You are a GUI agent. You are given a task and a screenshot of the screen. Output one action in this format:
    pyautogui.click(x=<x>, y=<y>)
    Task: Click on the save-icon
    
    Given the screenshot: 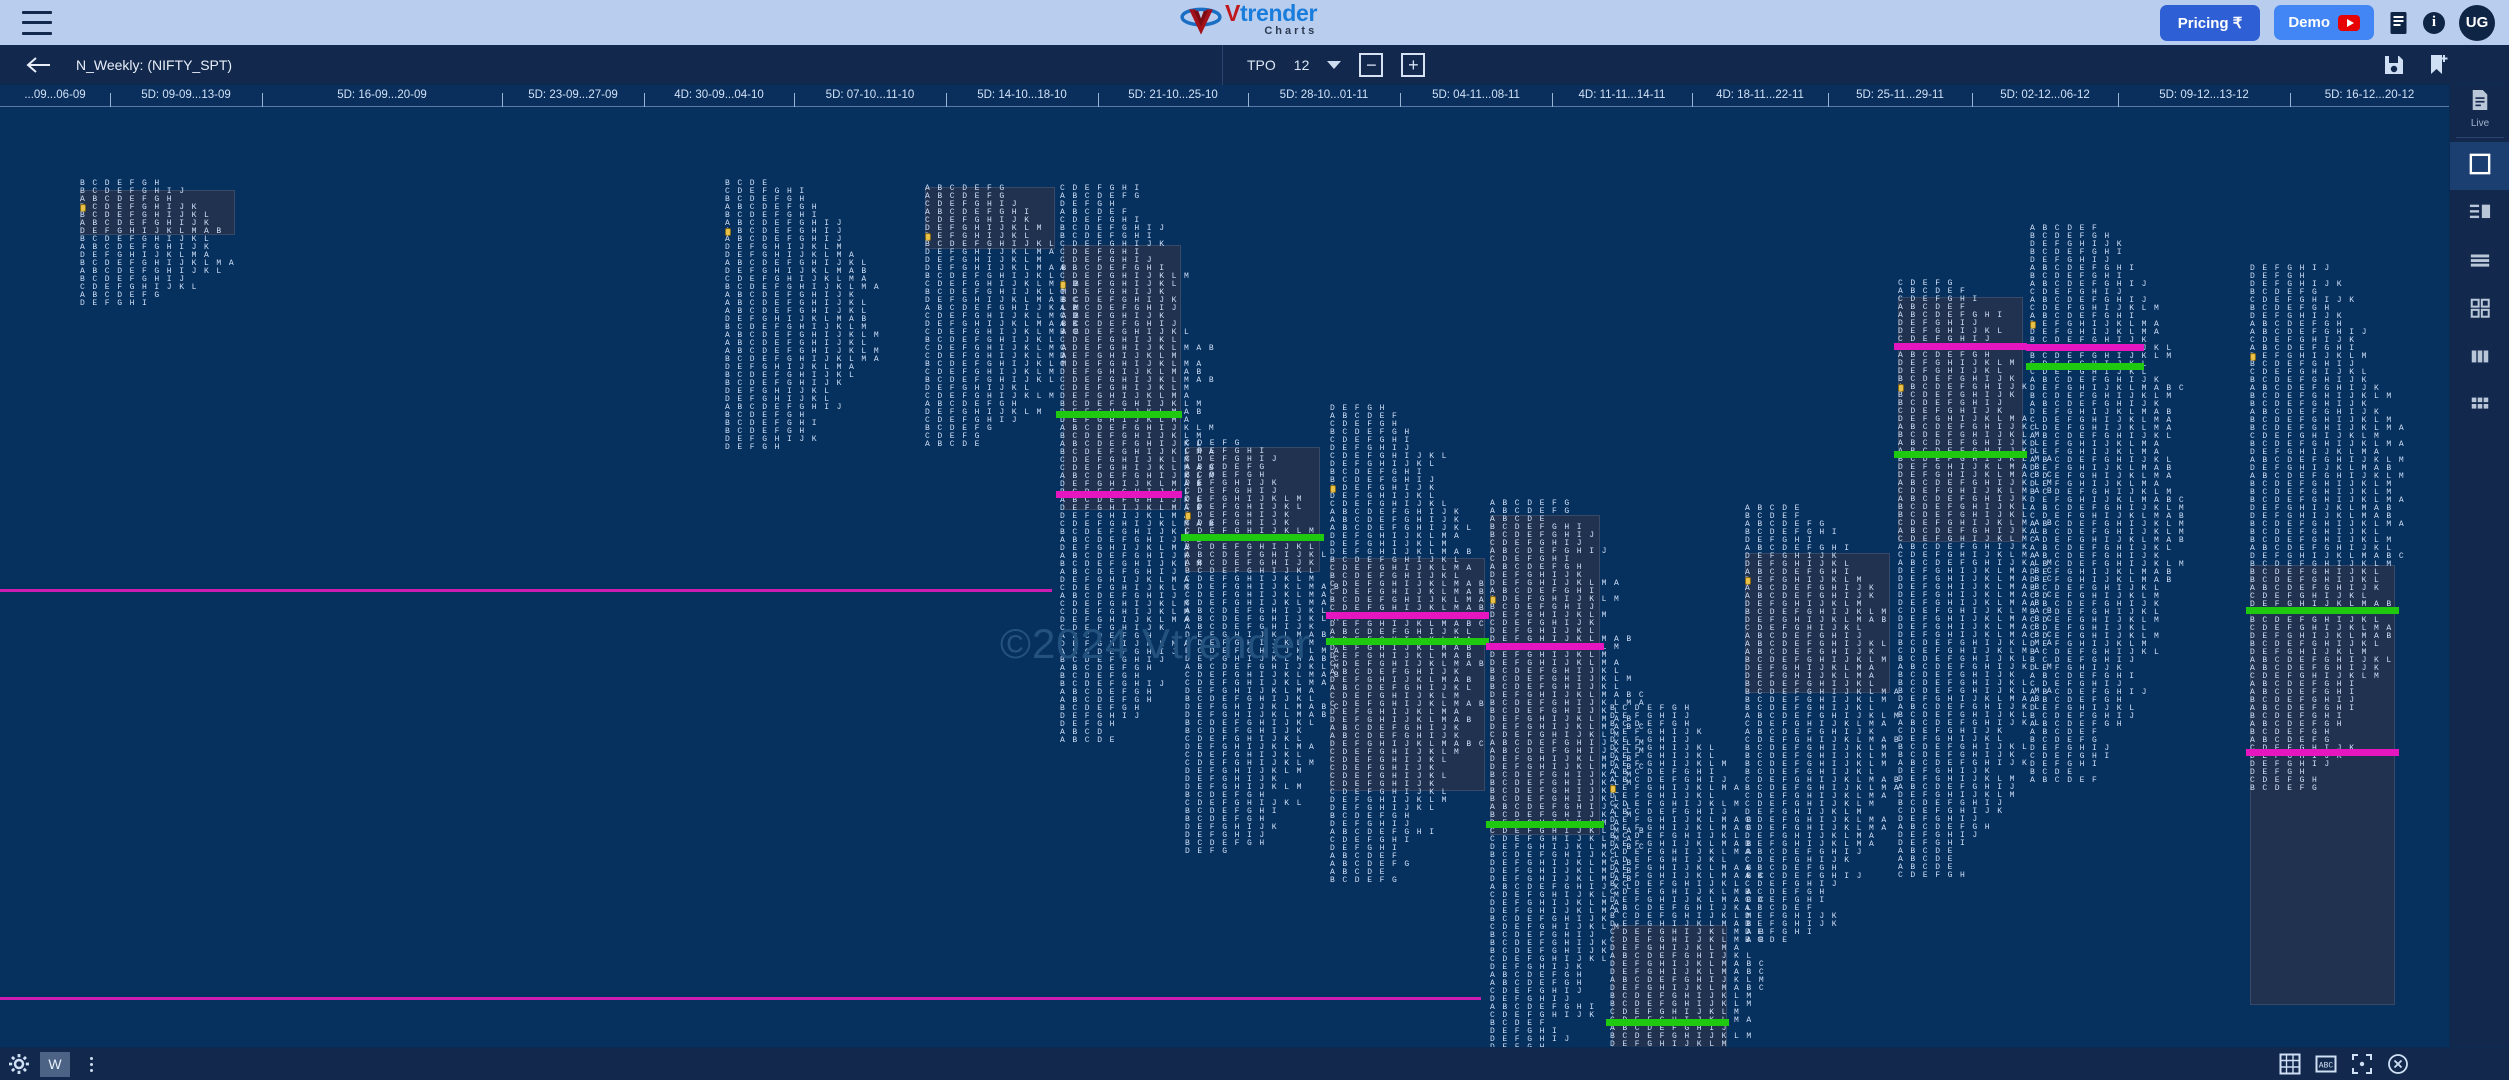 What is the action you would take?
    pyautogui.click(x=2394, y=65)
    